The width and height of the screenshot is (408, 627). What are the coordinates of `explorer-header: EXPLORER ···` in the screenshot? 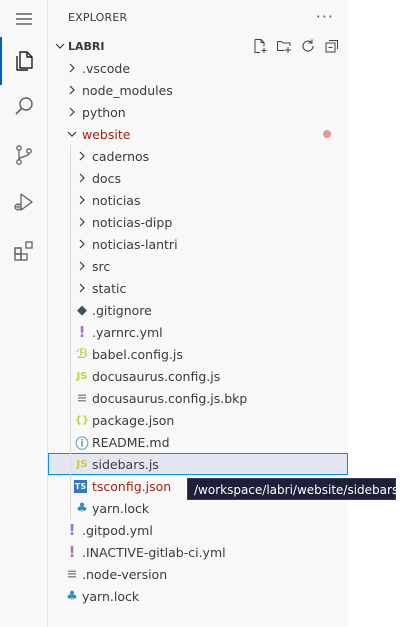 It's located at (198, 17).